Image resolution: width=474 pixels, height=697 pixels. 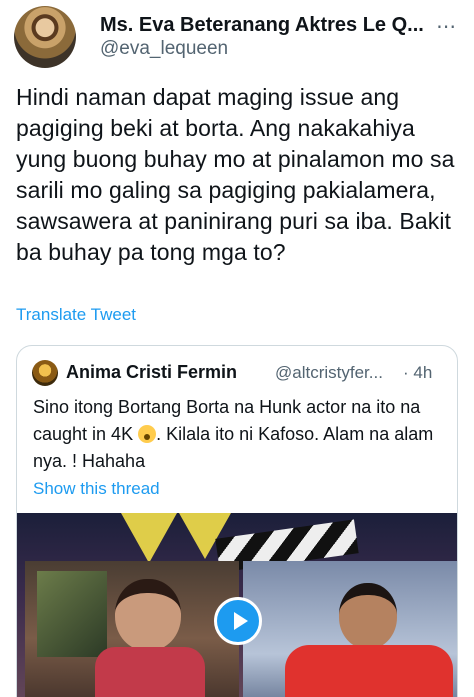 What do you see at coordinates (149, 538) in the screenshot?
I see `yellow-light-decoration` at bounding box center [149, 538].